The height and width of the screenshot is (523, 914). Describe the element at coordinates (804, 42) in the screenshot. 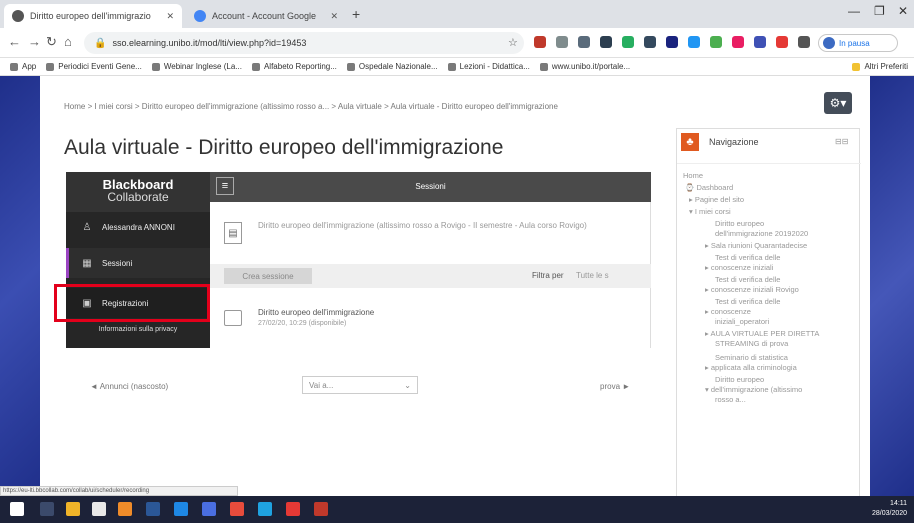

I see `puzzle-icon` at that location.